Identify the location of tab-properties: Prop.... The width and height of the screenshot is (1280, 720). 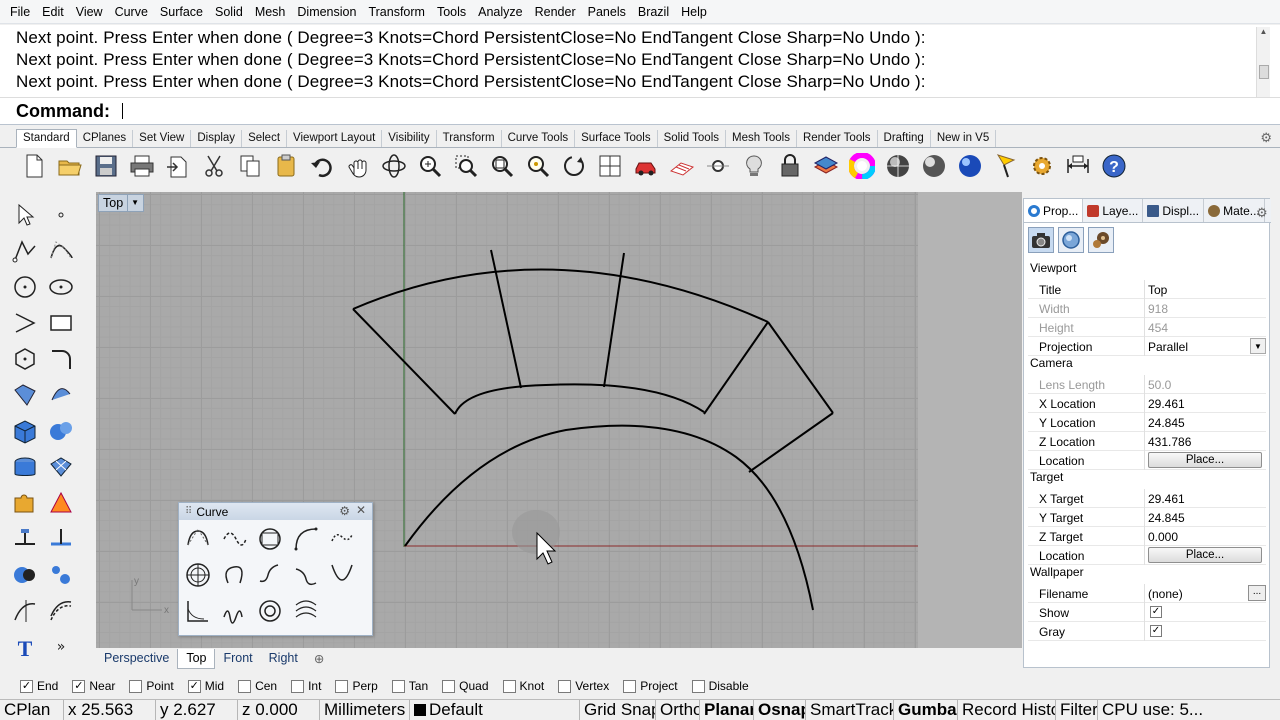
(1054, 210).